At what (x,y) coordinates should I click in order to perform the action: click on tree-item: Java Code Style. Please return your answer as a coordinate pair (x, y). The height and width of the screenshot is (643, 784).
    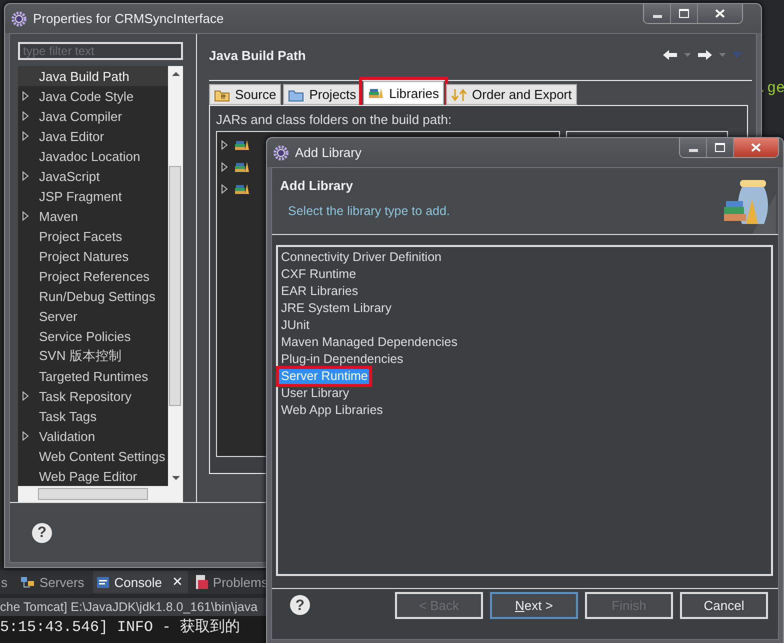
    Looking at the image, I should click on (93, 96).